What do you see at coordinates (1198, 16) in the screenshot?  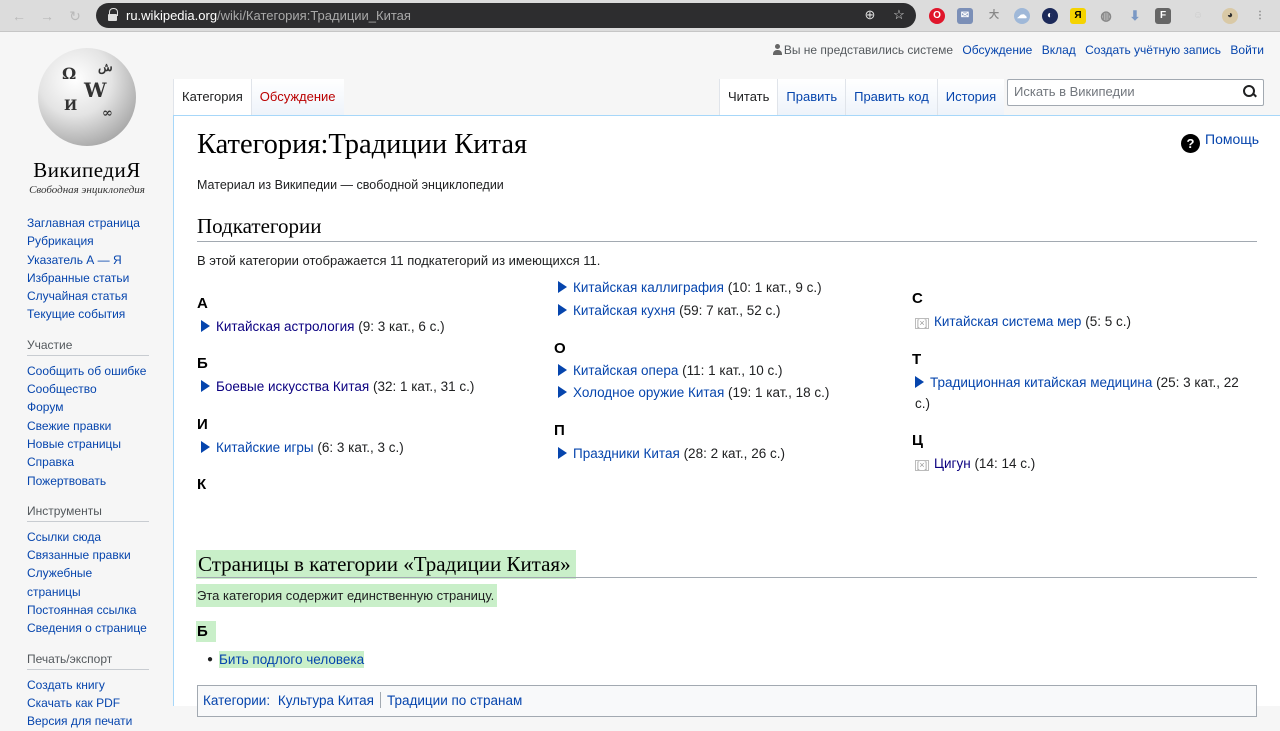 I see `ghost-icon: ☺` at bounding box center [1198, 16].